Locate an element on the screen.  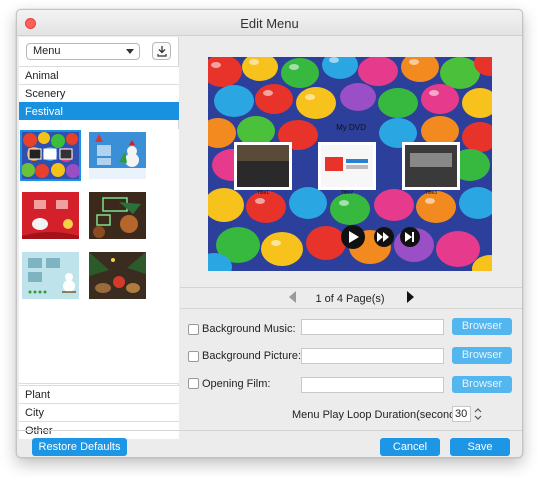
download-icon is located at coordinates (162, 51).